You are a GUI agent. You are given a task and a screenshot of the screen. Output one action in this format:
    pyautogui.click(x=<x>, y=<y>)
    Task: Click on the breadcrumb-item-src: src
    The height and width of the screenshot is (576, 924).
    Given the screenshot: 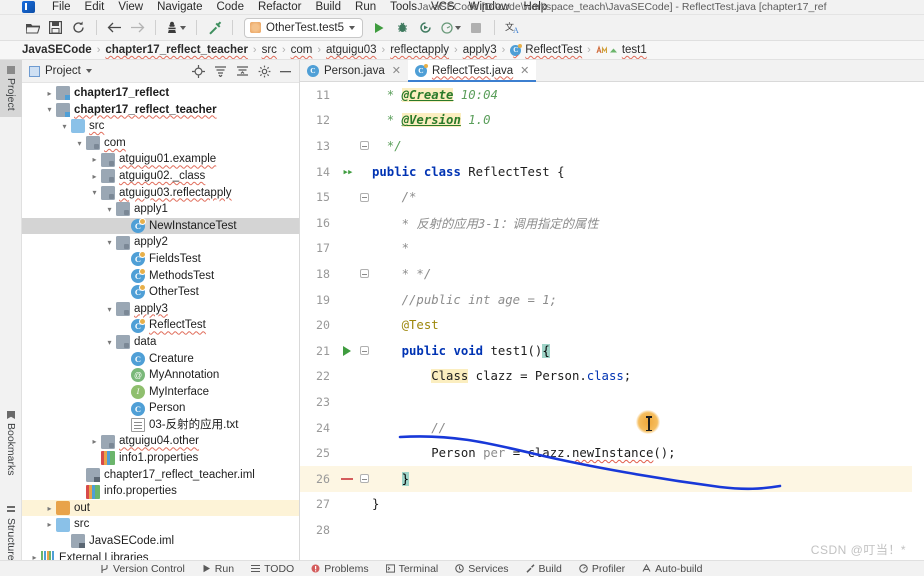 What is the action you would take?
    pyautogui.click(x=269, y=50)
    